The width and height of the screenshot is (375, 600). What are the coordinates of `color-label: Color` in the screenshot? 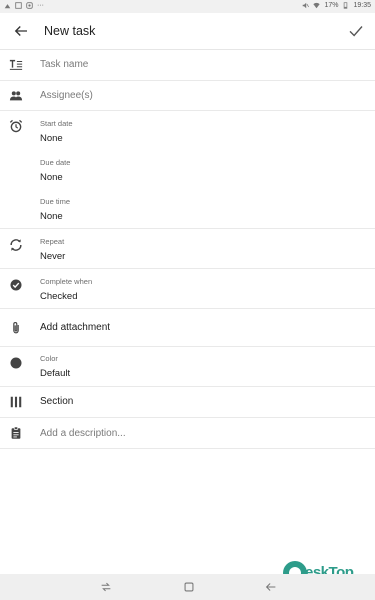 It's located at (49, 358).